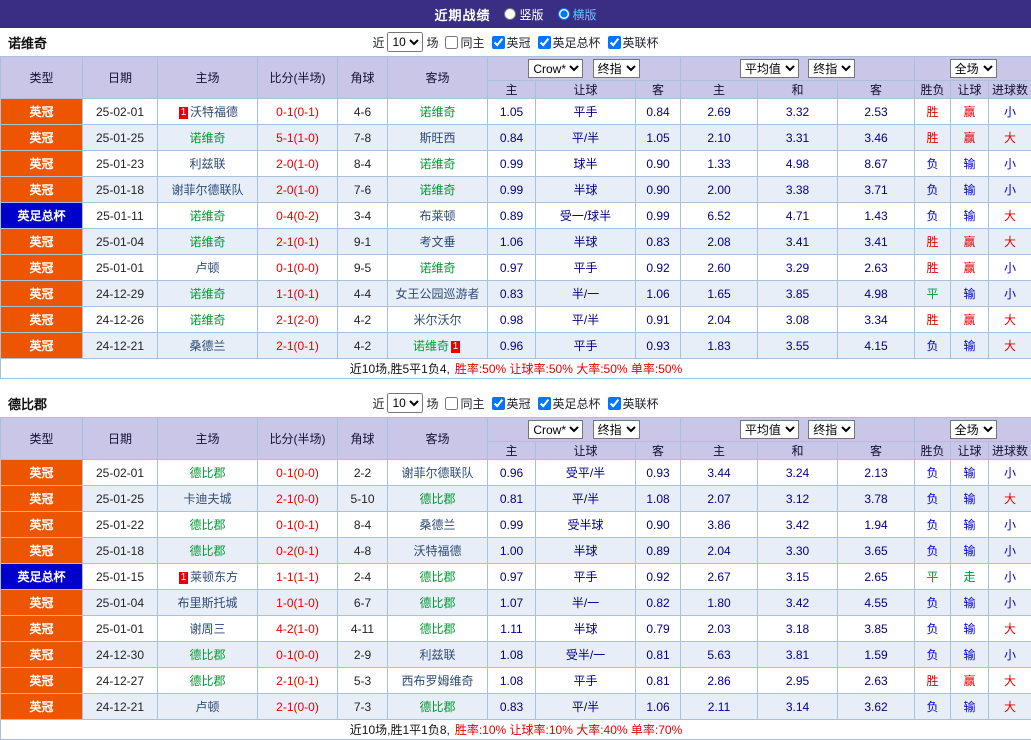 This screenshot has height=740, width=1031. What do you see at coordinates (510, 14) in the screenshot?
I see `vertical-radio` at bounding box center [510, 14].